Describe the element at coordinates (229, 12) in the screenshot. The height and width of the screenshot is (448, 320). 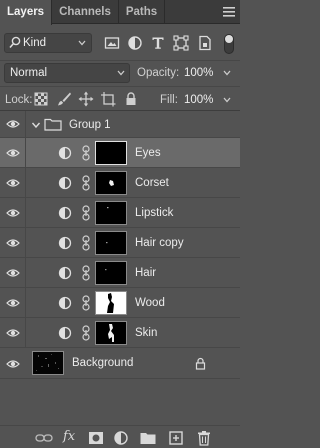
I see `panel-menu-icon` at that location.